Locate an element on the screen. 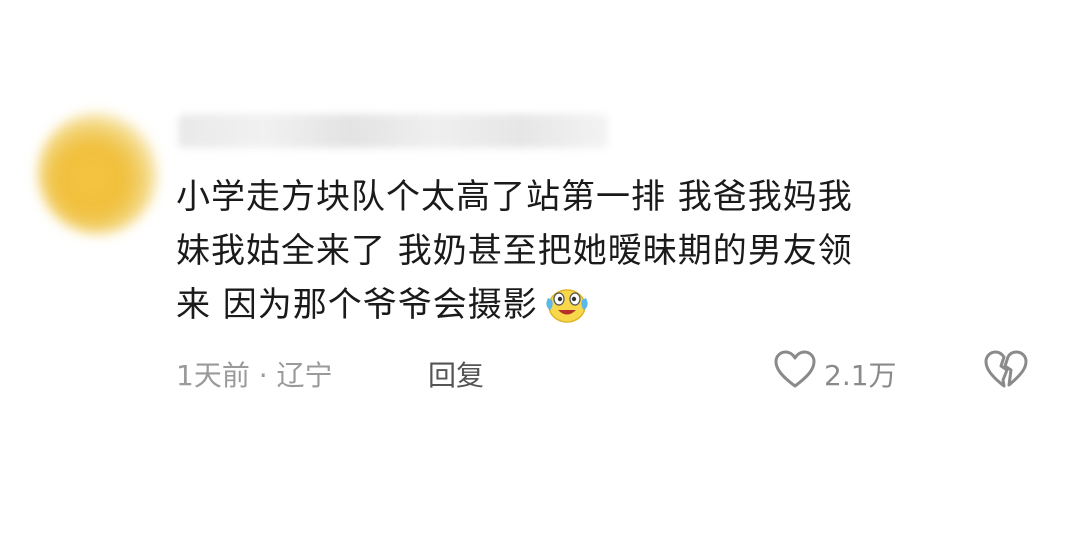  comment-line-text: 来 因为那个爷爷会摄影 is located at coordinates (357, 305).